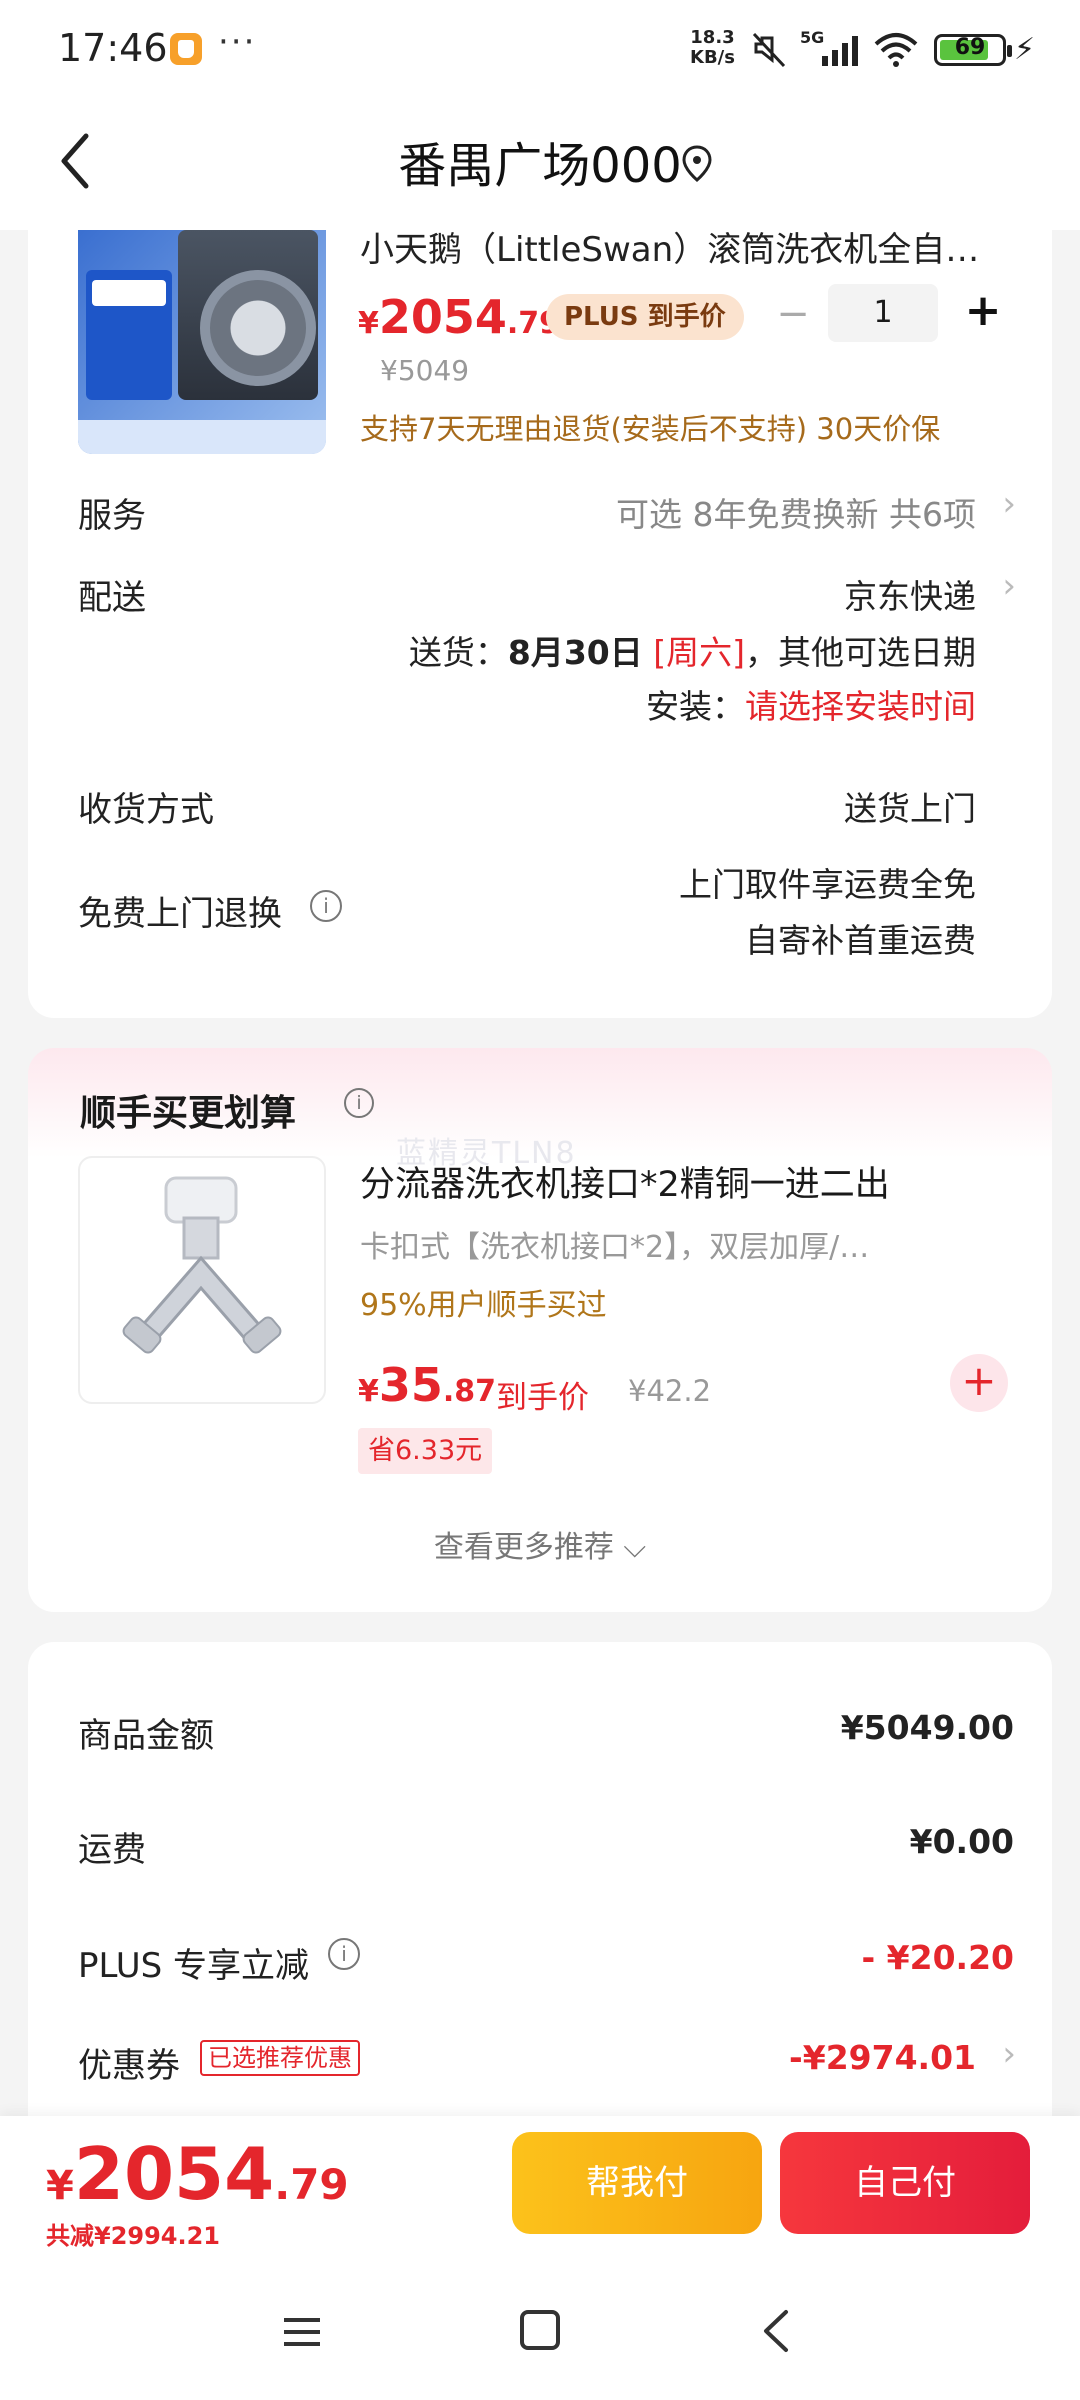  Describe the element at coordinates (425, 370) in the screenshot. I see `original-price: ¥5049` at that location.